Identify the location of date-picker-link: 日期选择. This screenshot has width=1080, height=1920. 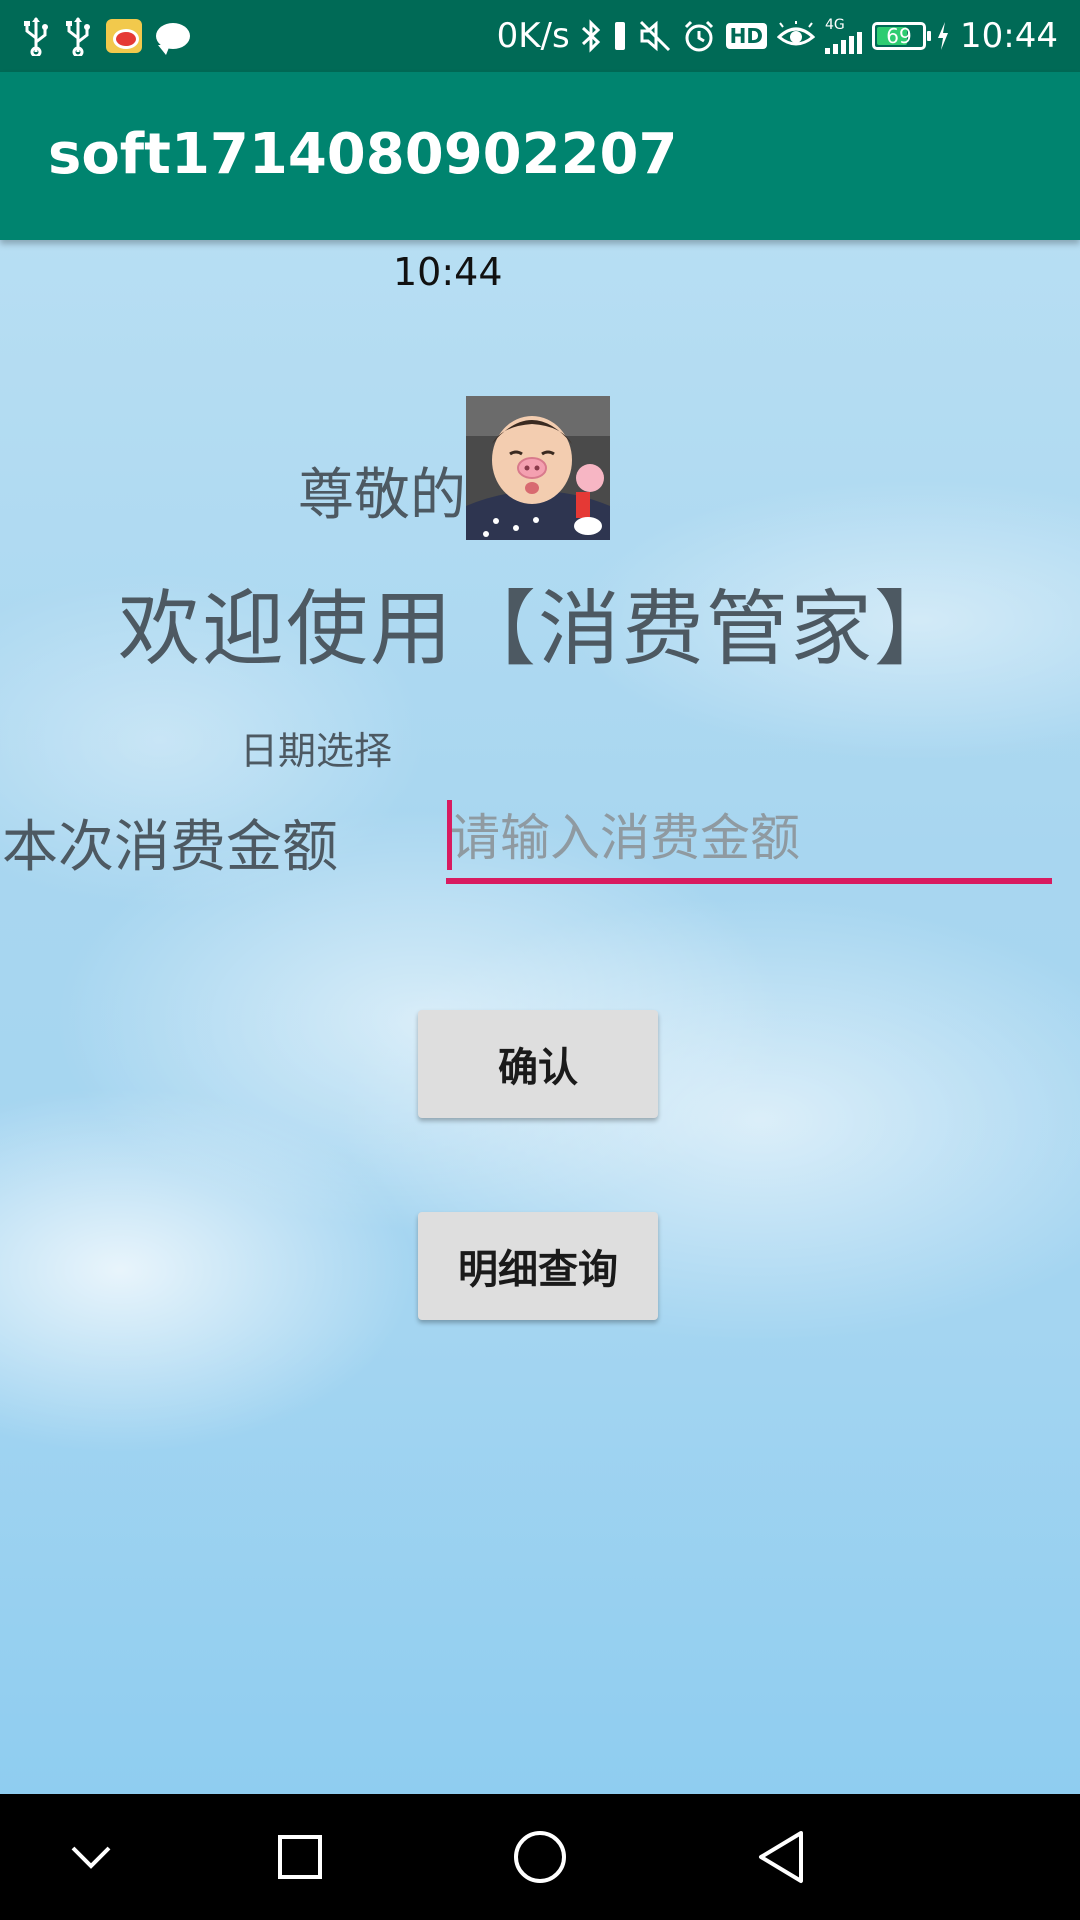
(316, 747).